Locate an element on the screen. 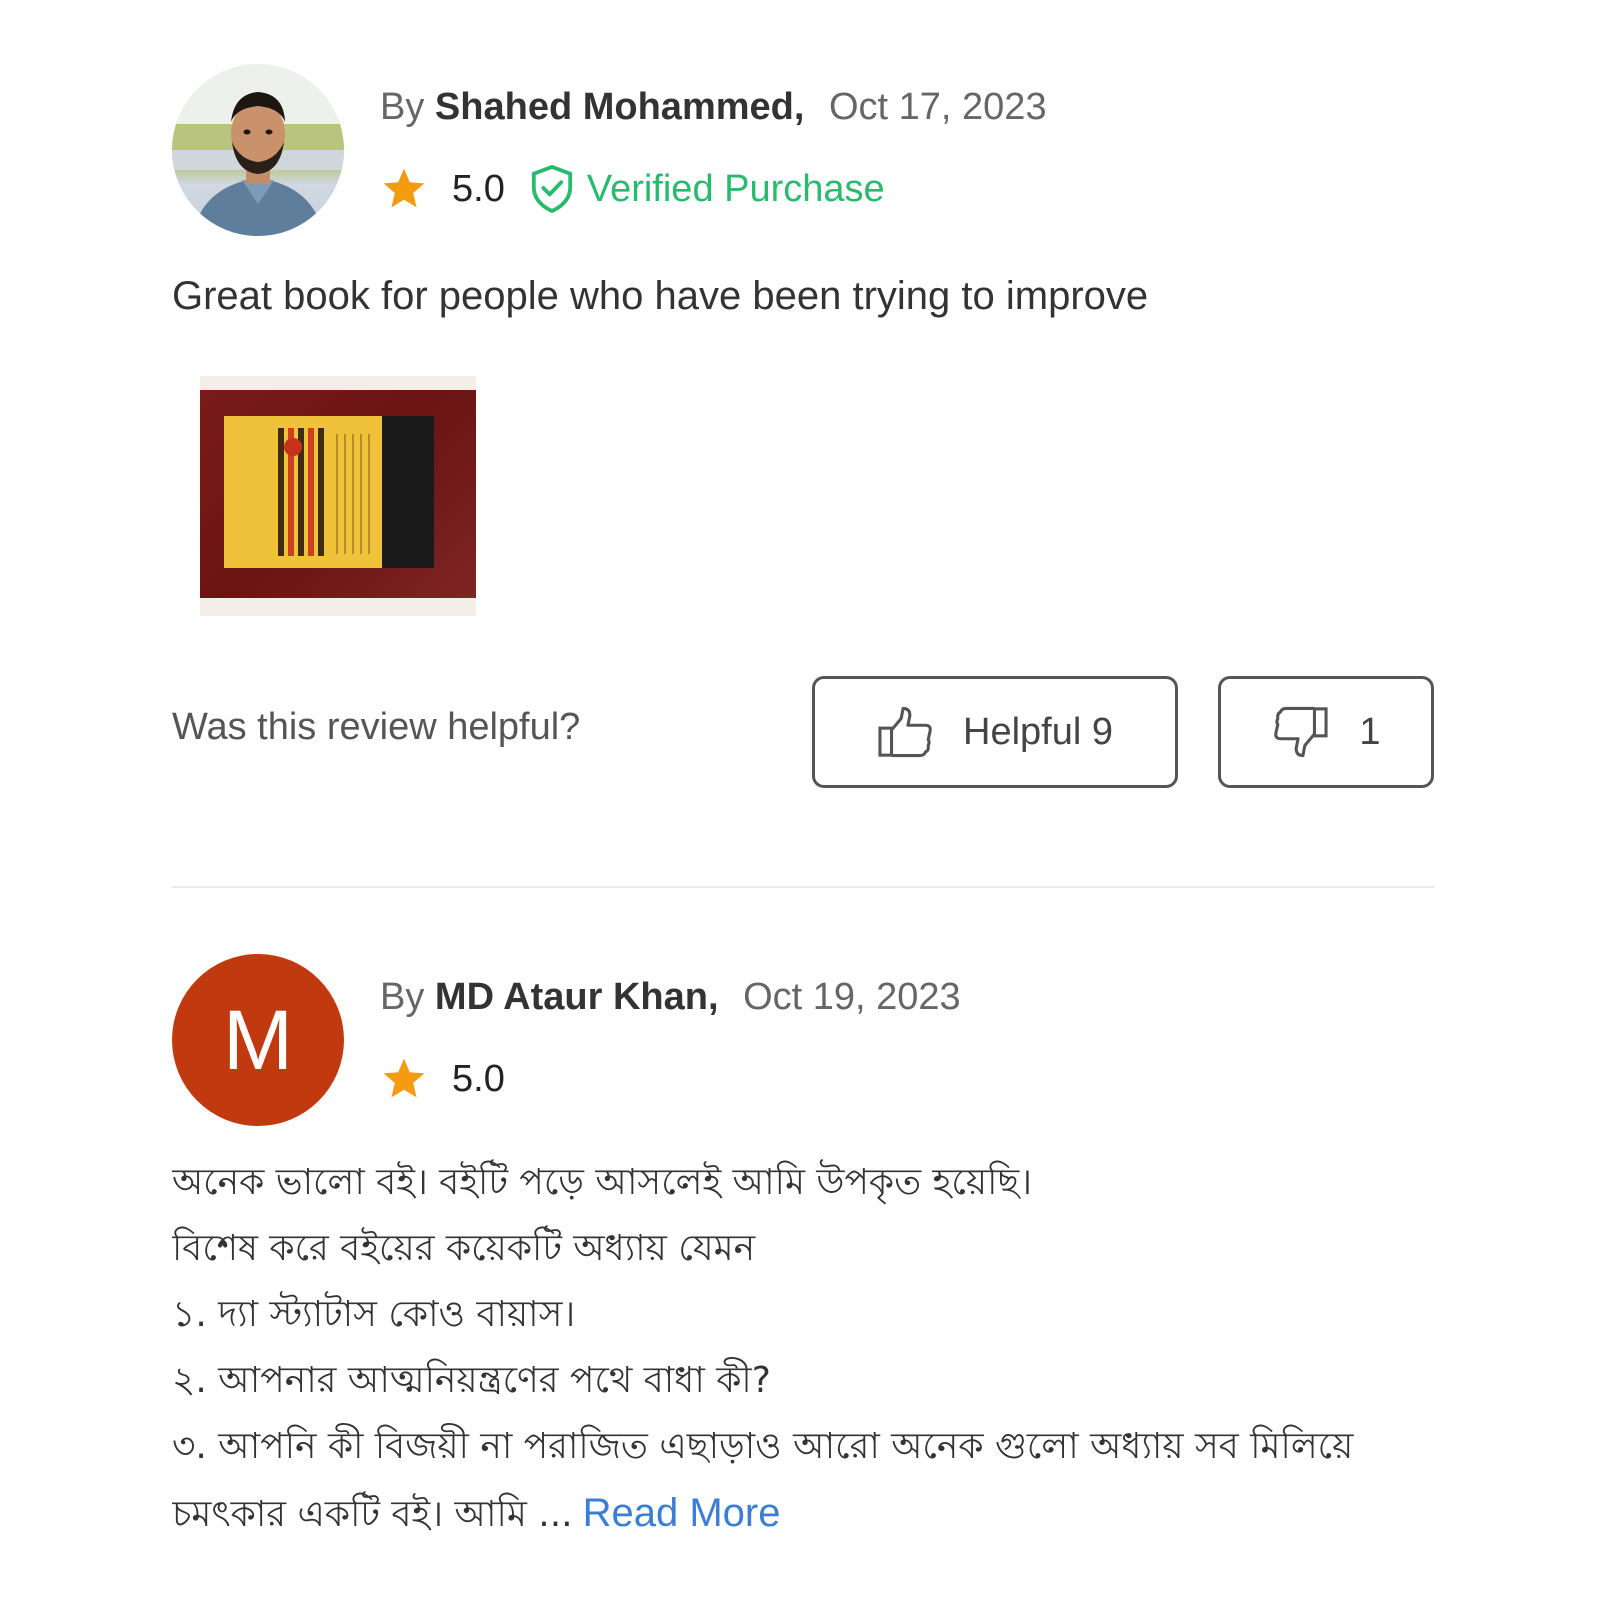 This screenshot has width=1600, height=1600. rating-row: 5.0 Verified Purchase is located at coordinates (632, 189).